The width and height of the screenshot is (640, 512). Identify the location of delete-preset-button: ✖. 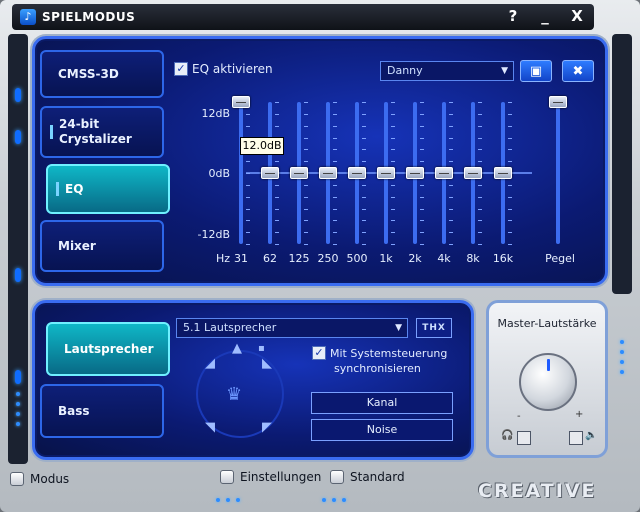
(578, 71).